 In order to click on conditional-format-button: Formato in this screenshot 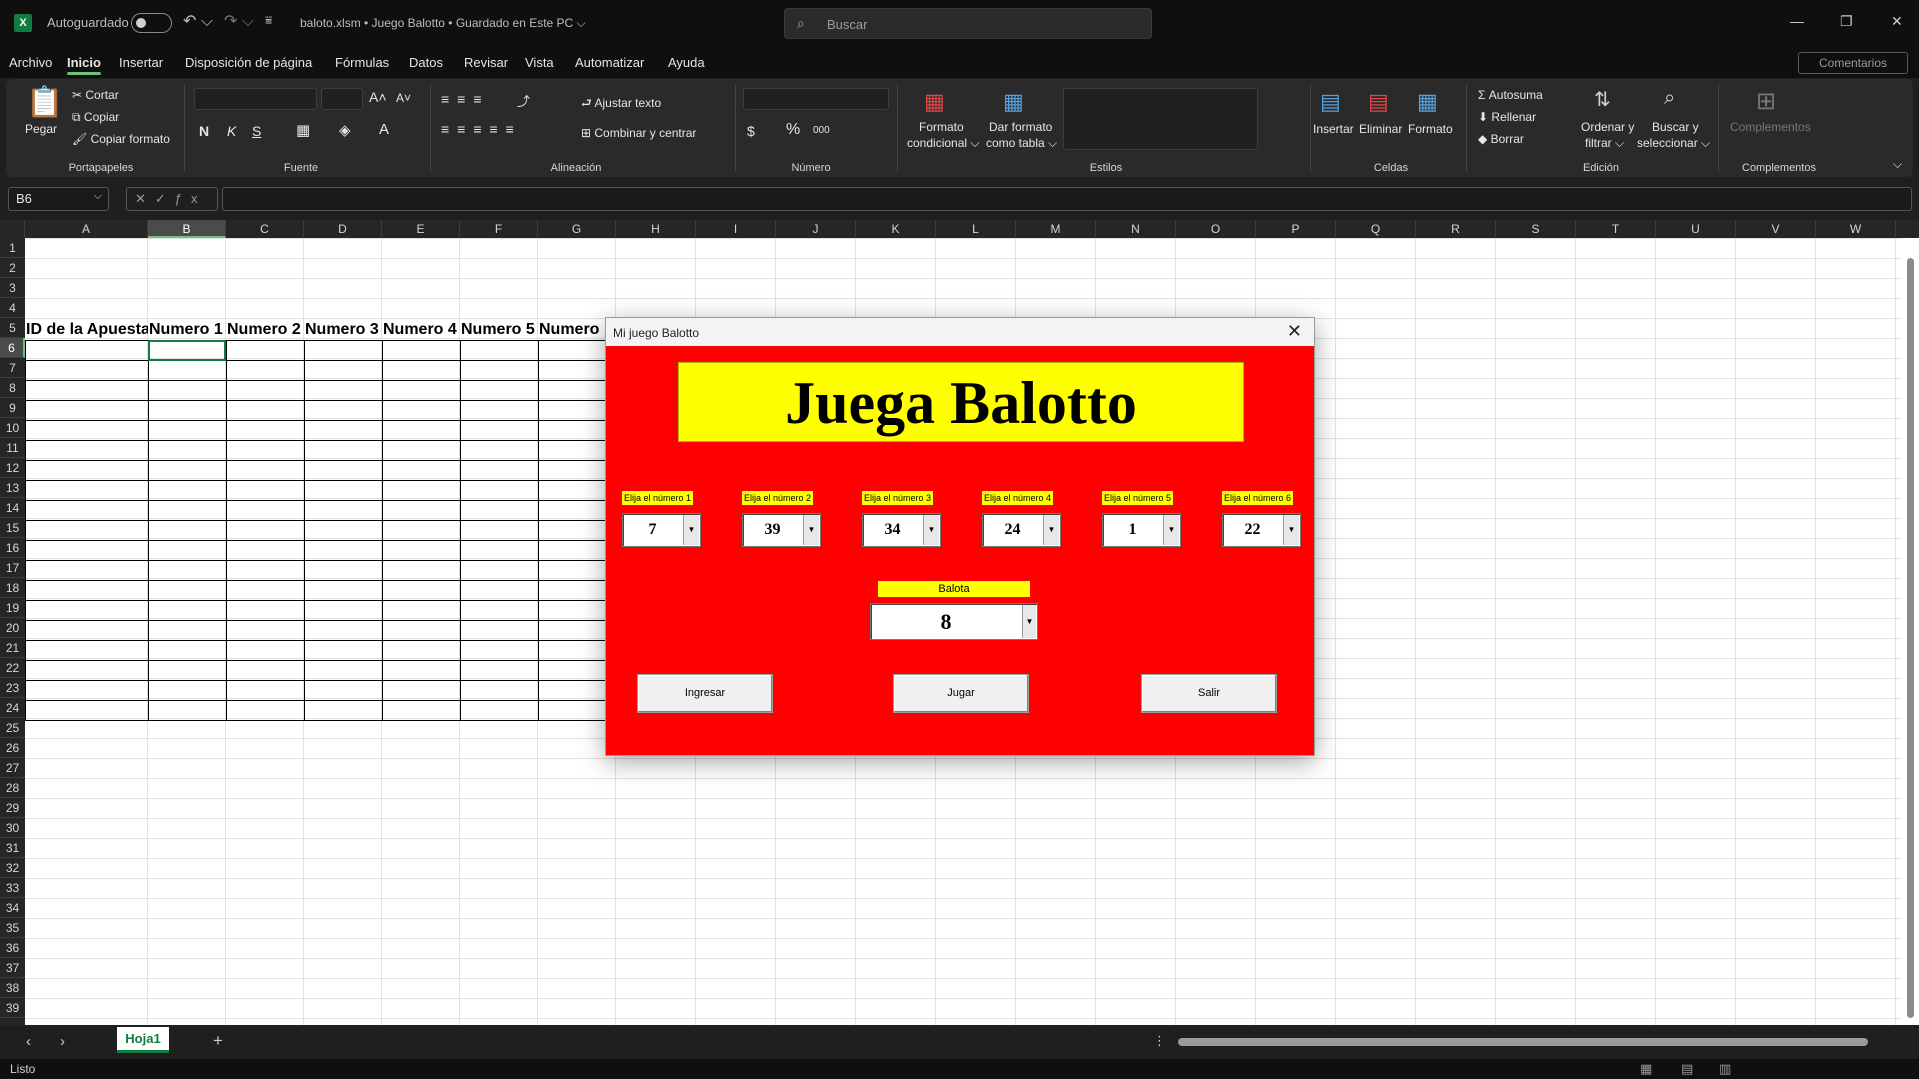, I will do `click(941, 127)`.